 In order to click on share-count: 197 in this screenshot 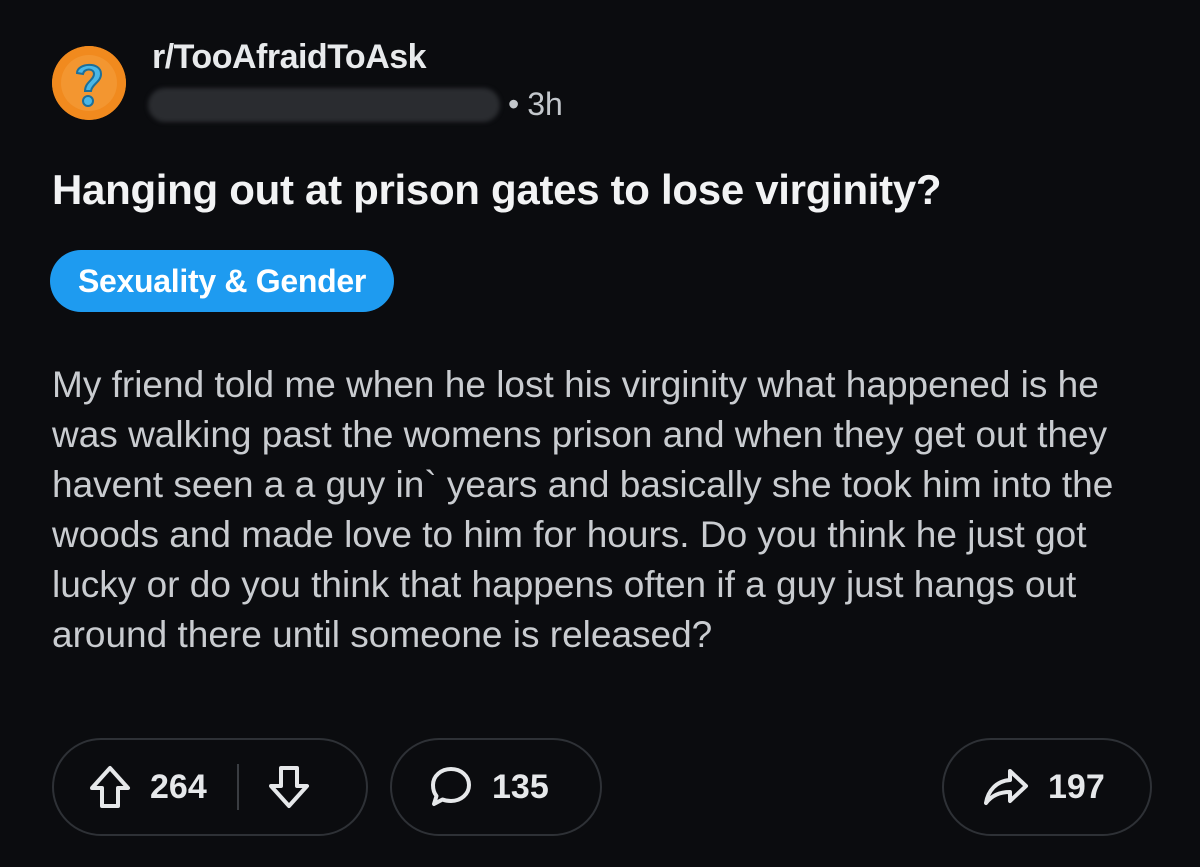, I will do `click(1076, 786)`.